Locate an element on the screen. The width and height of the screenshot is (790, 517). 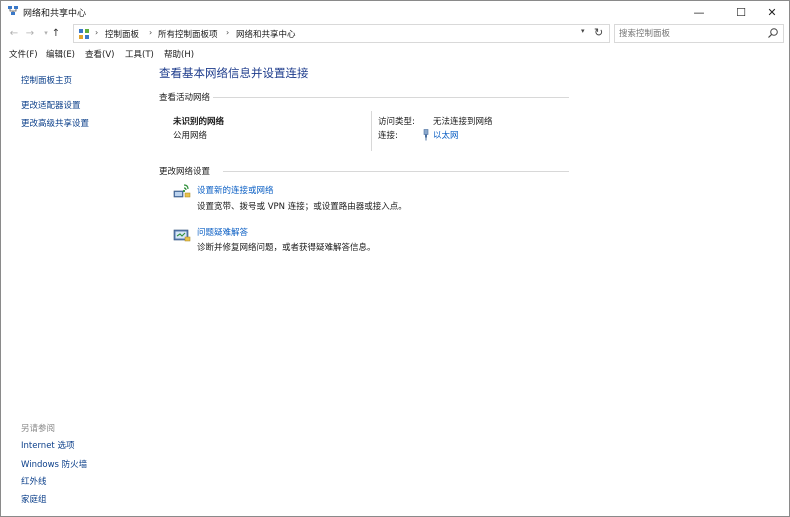
title-bar: 网络和共享中心 — ☐ ✕ is located at coordinates (395, 12).